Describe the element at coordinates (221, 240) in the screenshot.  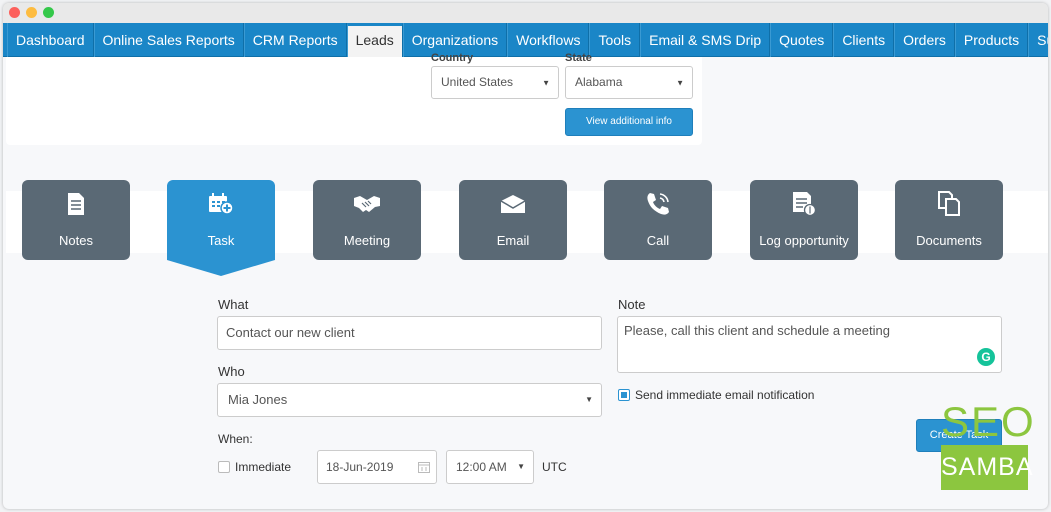
I see `tab-label-task: Task` at that location.